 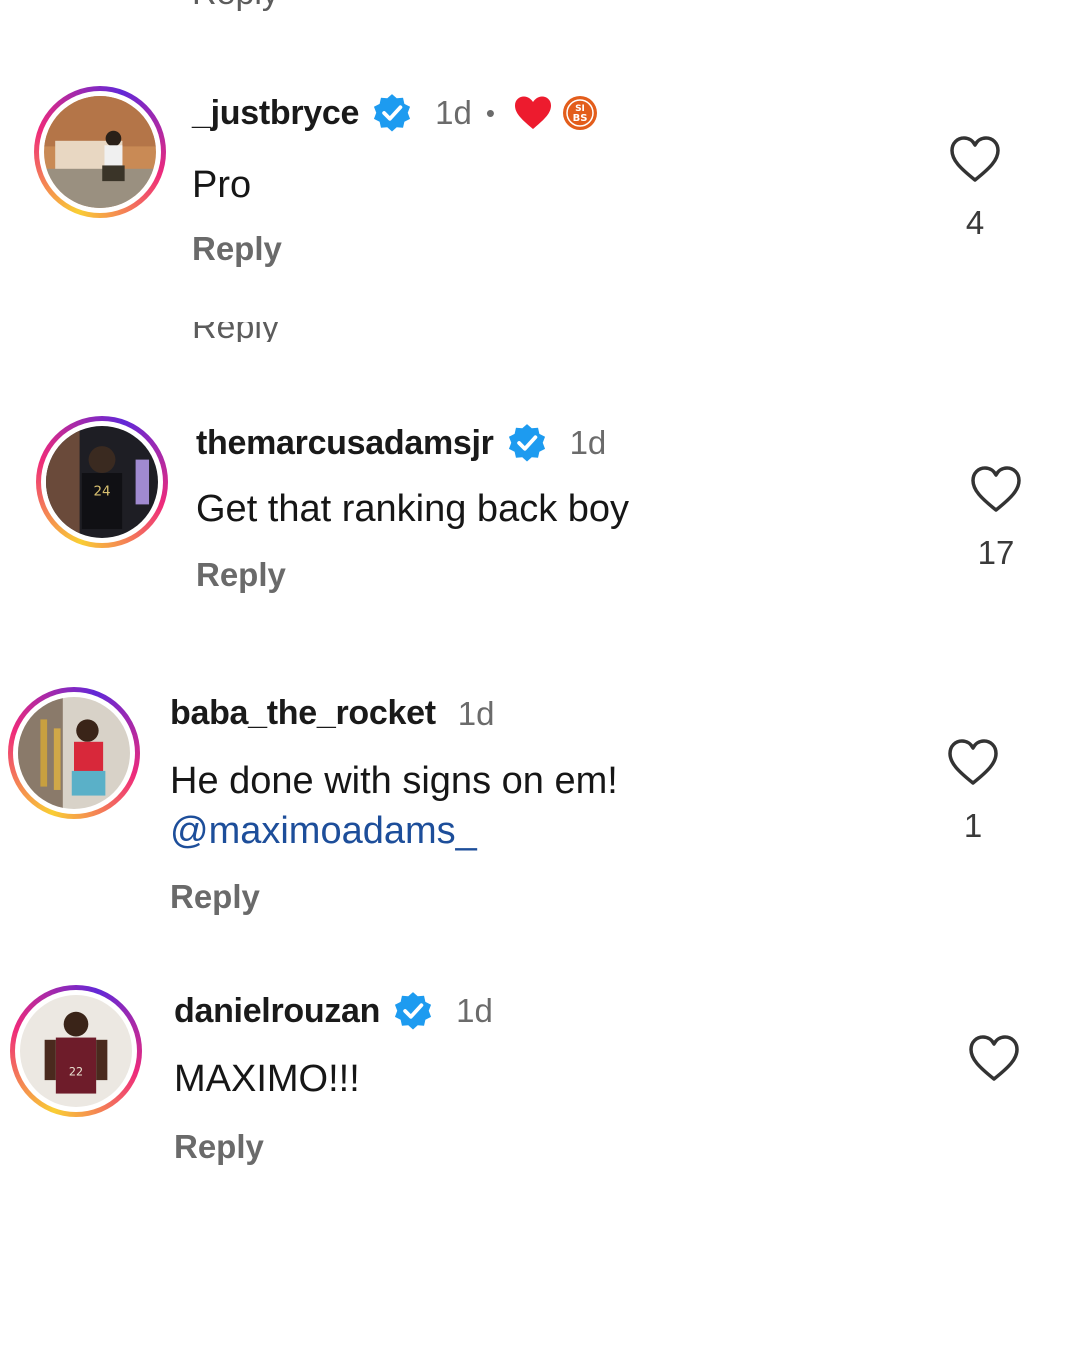 What do you see at coordinates (323, 831) in the screenshot?
I see `mention-link: @maximoadams_` at bounding box center [323, 831].